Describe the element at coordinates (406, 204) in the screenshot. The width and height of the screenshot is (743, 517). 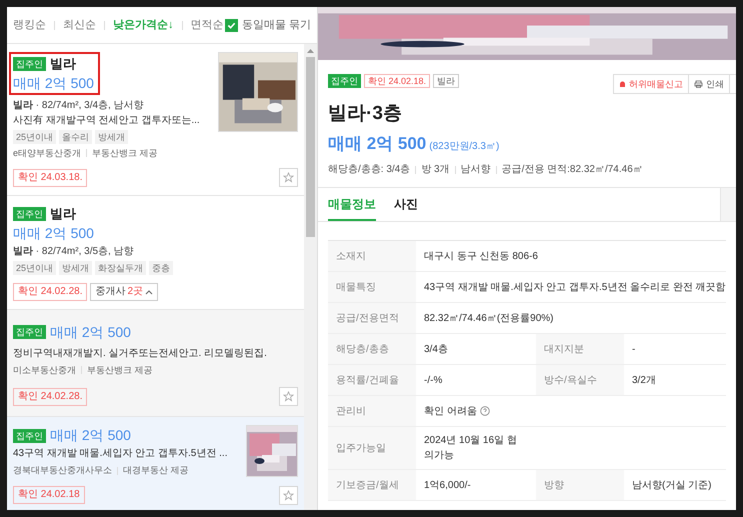
I see `detail-tab: 사진` at that location.